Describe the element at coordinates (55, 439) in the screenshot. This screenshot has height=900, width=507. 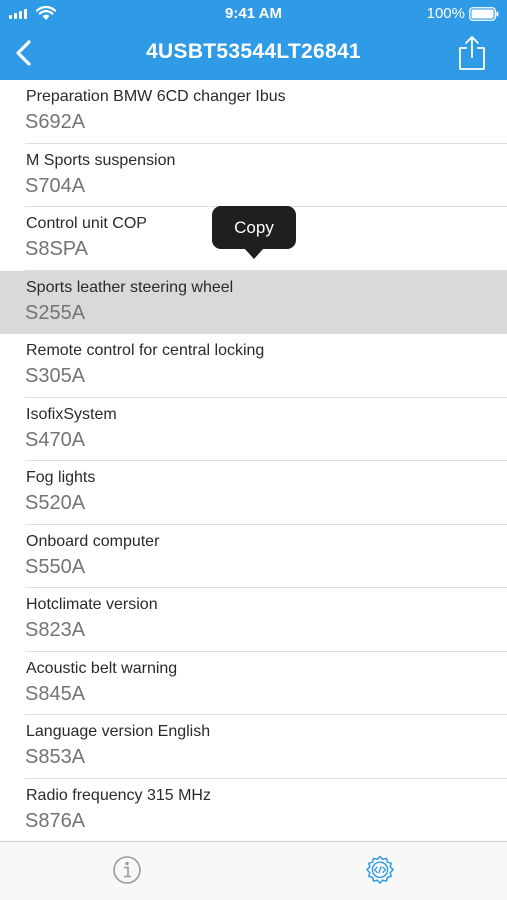
I see `option-code: S470A` at that location.